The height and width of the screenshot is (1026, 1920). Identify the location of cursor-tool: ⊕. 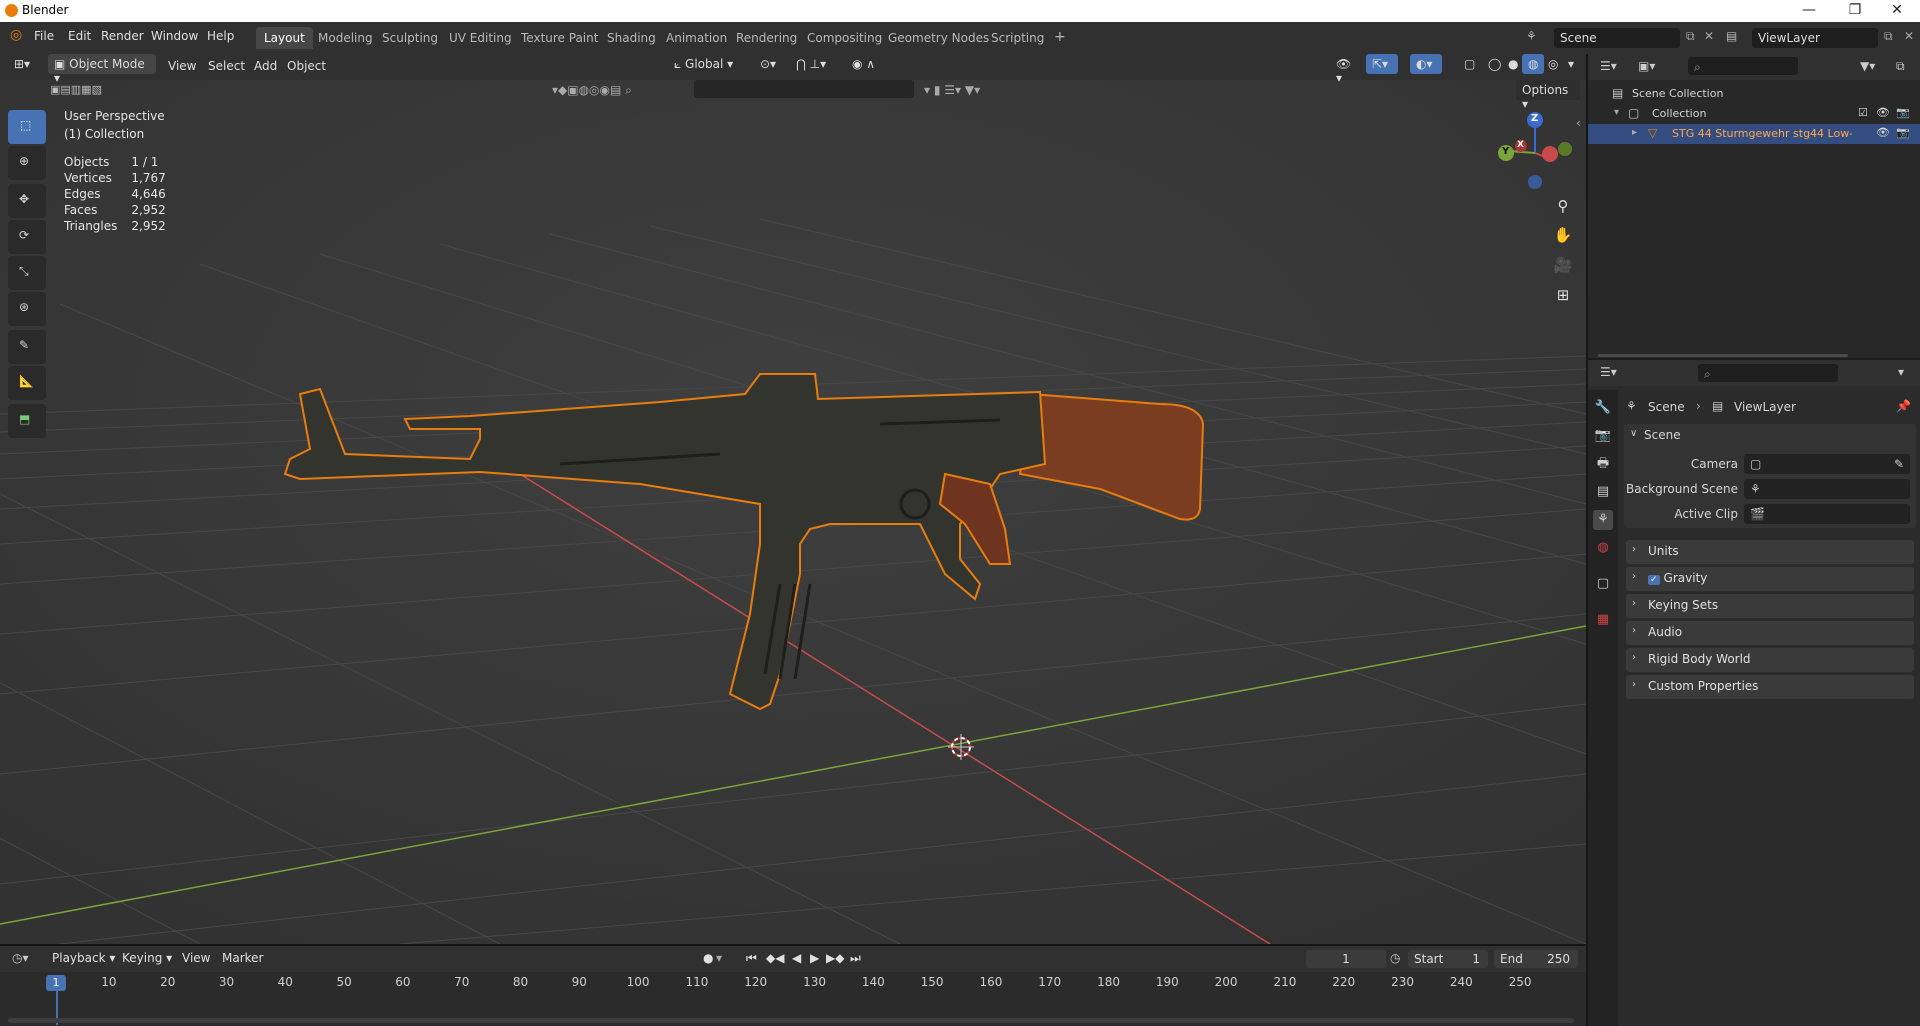
(27, 163).